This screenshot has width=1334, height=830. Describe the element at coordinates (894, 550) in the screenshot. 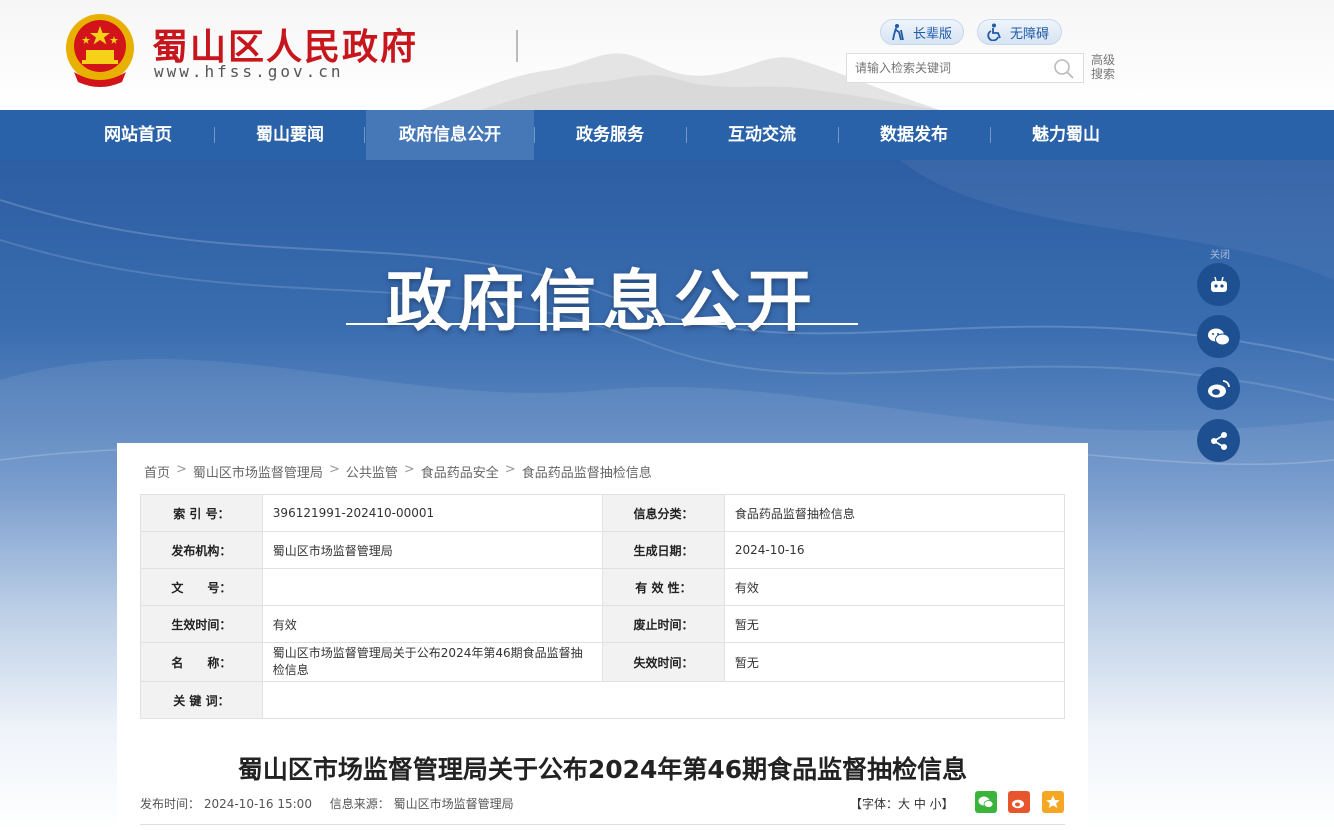

I see `created-date-value: 2024-10-16` at that location.